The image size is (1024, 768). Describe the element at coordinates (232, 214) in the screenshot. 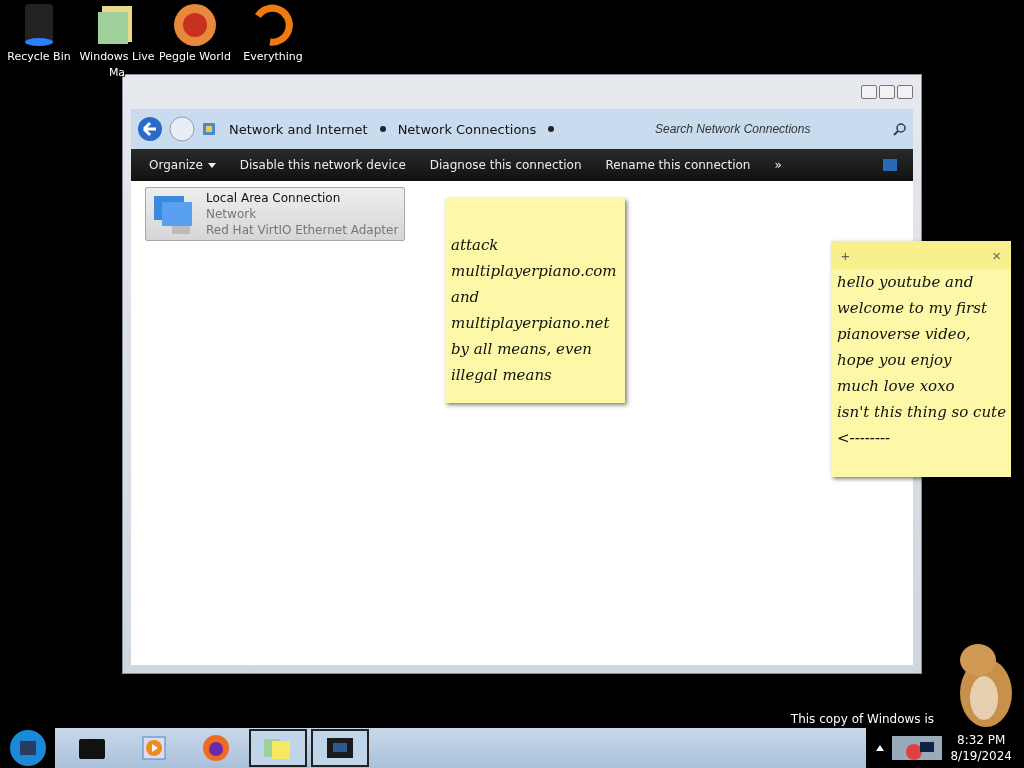

I see `connection-detail: Network` at that location.